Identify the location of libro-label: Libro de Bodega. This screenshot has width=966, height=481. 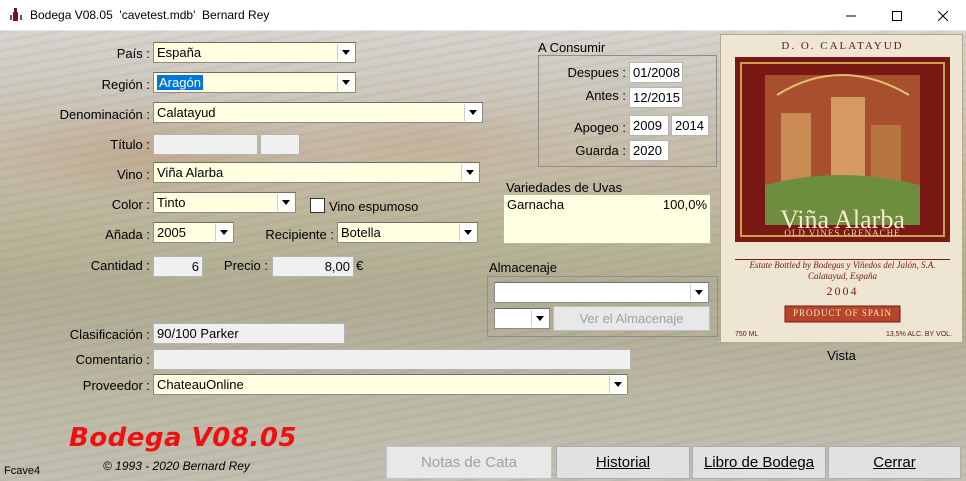
(759, 462).